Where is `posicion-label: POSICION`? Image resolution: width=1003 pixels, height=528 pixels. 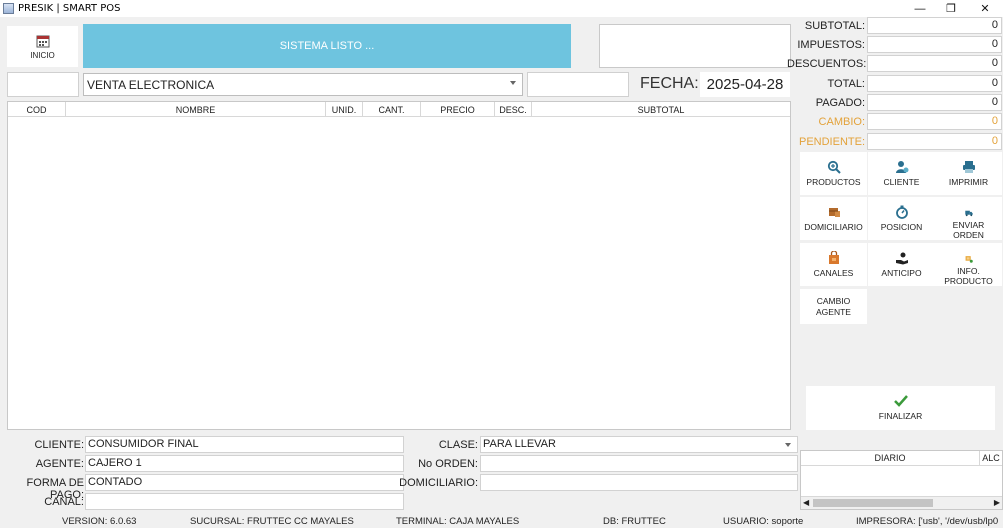
posicion-label: POSICION is located at coordinates (901, 227).